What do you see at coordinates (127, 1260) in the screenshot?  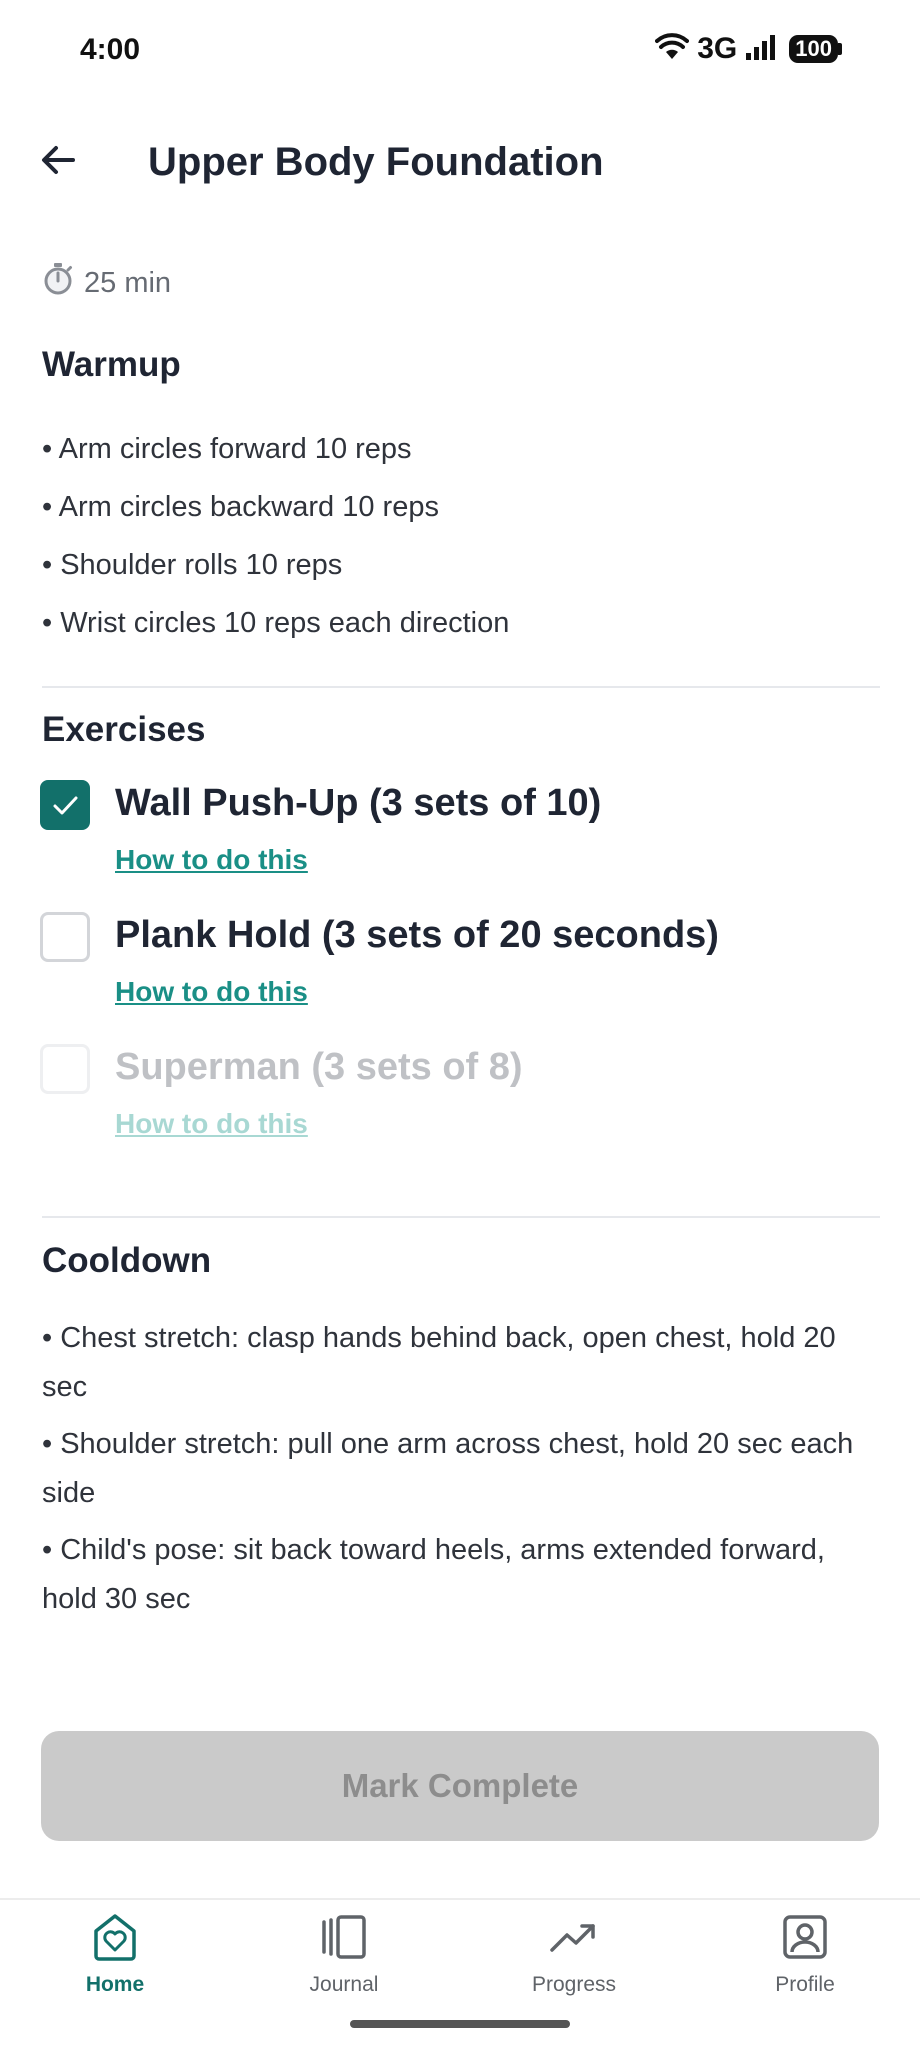 I see `cooldown-title: Cooldown` at bounding box center [127, 1260].